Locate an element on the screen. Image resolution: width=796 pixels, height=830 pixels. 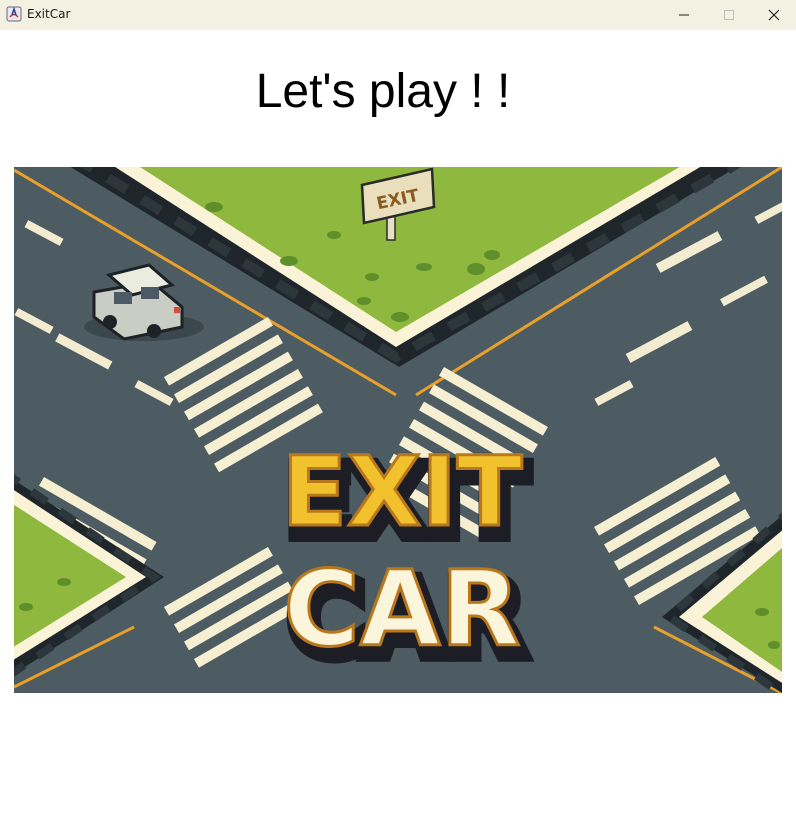
close-icon is located at coordinates (774, 15).